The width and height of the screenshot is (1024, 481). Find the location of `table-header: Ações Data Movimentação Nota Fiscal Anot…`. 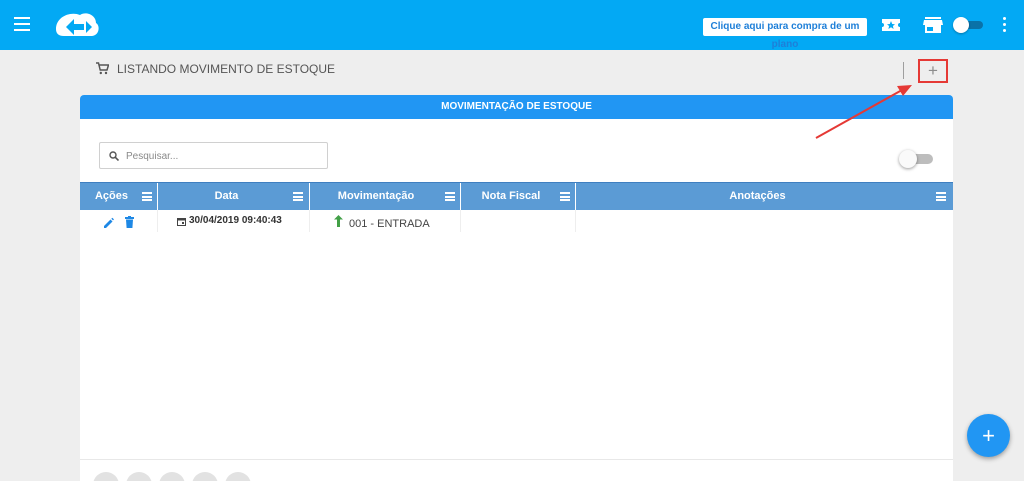

table-header: Ações Data Movimentação Nota Fiscal Anot… is located at coordinates (516, 196).